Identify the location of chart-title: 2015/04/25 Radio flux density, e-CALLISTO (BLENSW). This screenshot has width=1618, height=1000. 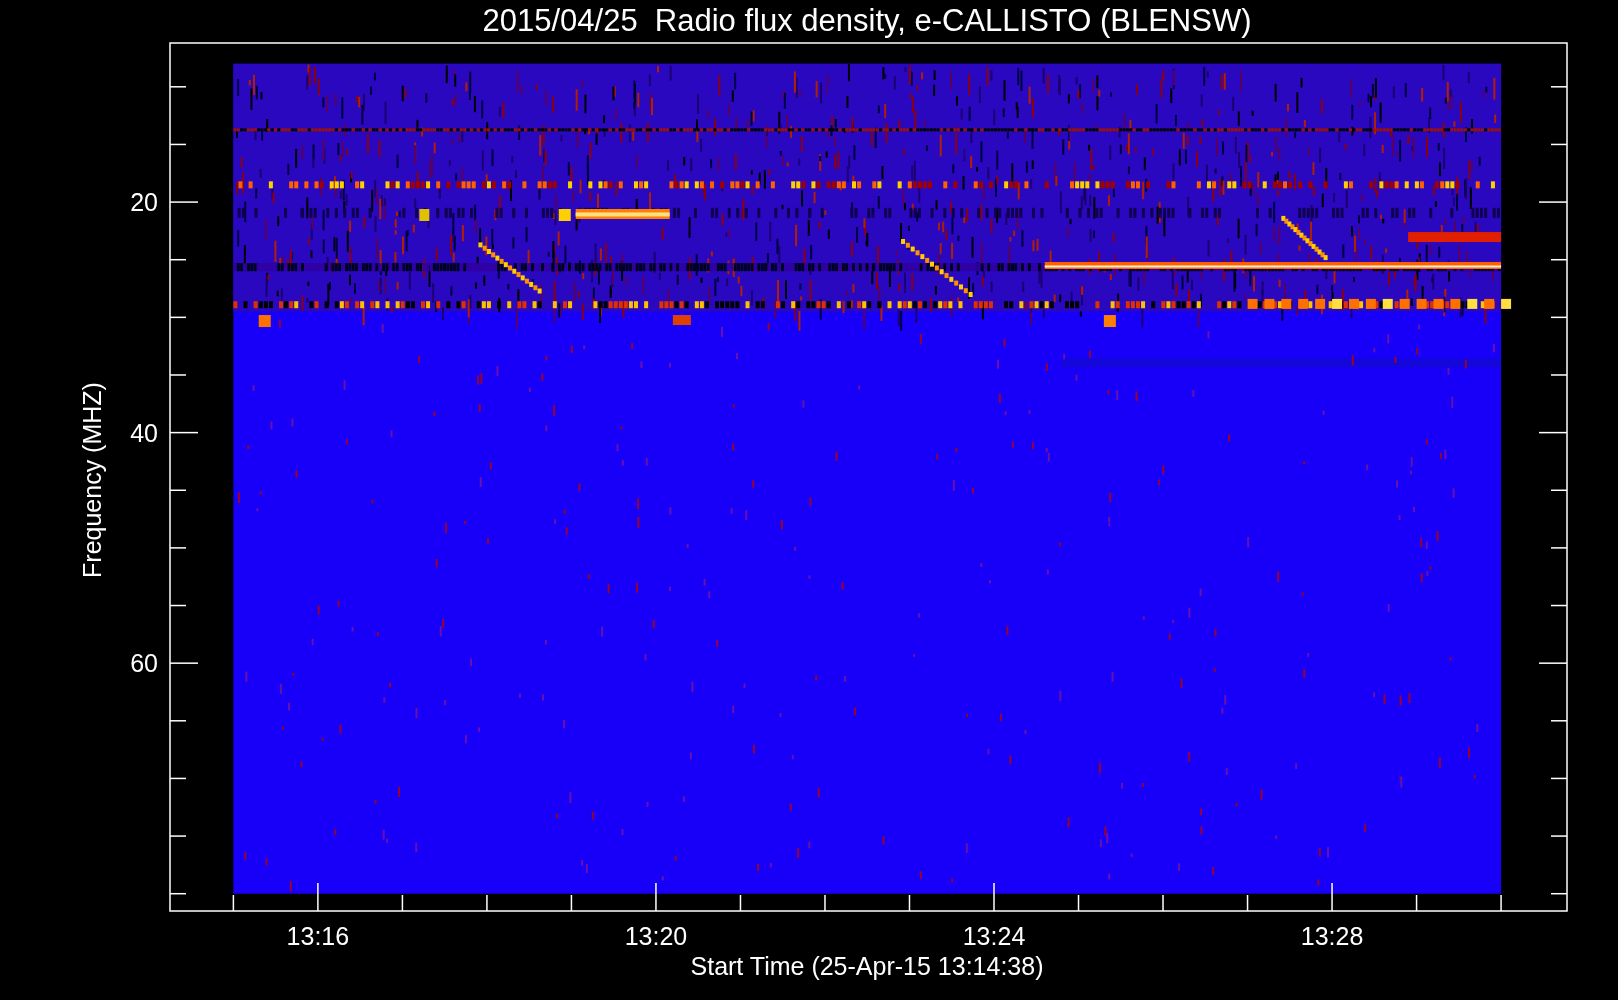
(867, 20).